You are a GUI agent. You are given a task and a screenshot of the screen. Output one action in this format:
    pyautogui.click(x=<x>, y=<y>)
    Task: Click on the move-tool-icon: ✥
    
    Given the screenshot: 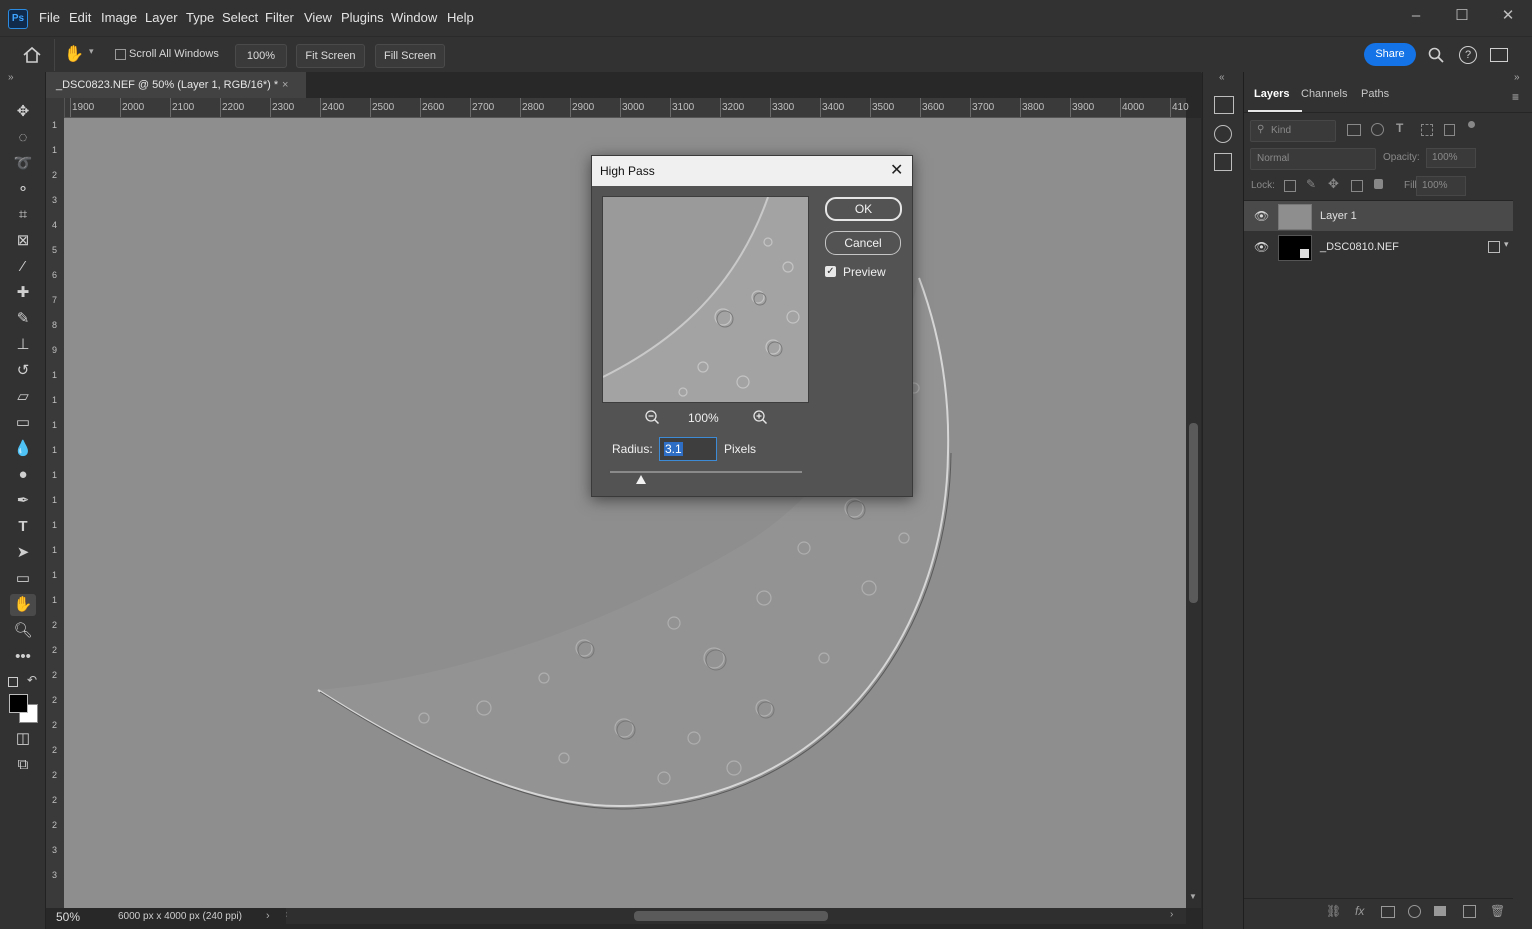 What is the action you would take?
    pyautogui.click(x=23, y=112)
    